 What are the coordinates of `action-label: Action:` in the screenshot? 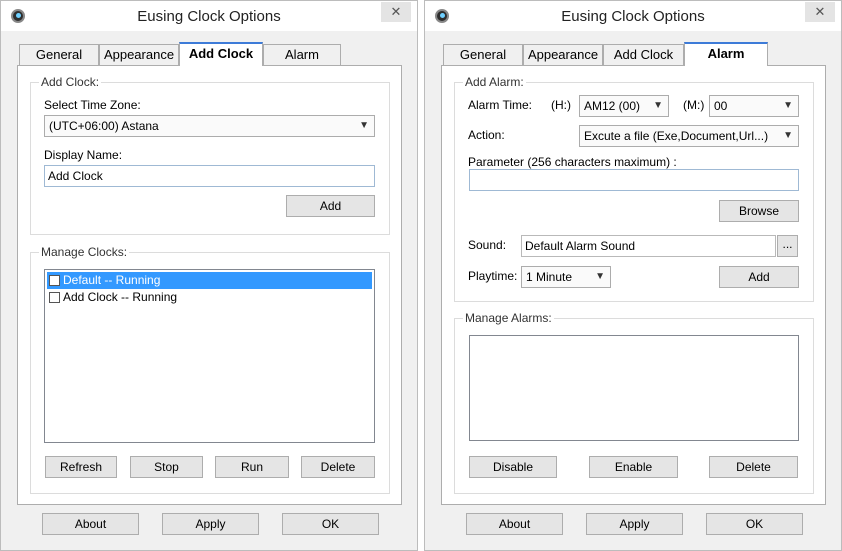 It's located at (486, 135).